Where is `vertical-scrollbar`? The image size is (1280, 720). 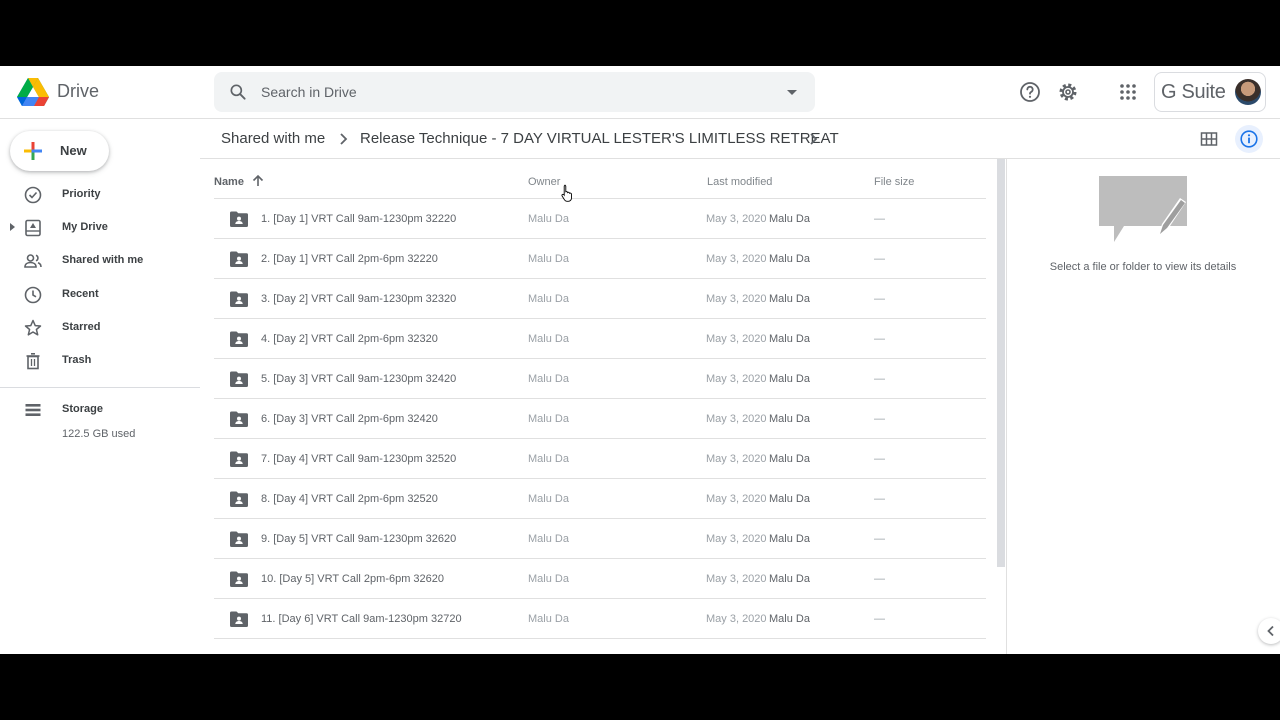
vertical-scrollbar is located at coordinates (1001, 363).